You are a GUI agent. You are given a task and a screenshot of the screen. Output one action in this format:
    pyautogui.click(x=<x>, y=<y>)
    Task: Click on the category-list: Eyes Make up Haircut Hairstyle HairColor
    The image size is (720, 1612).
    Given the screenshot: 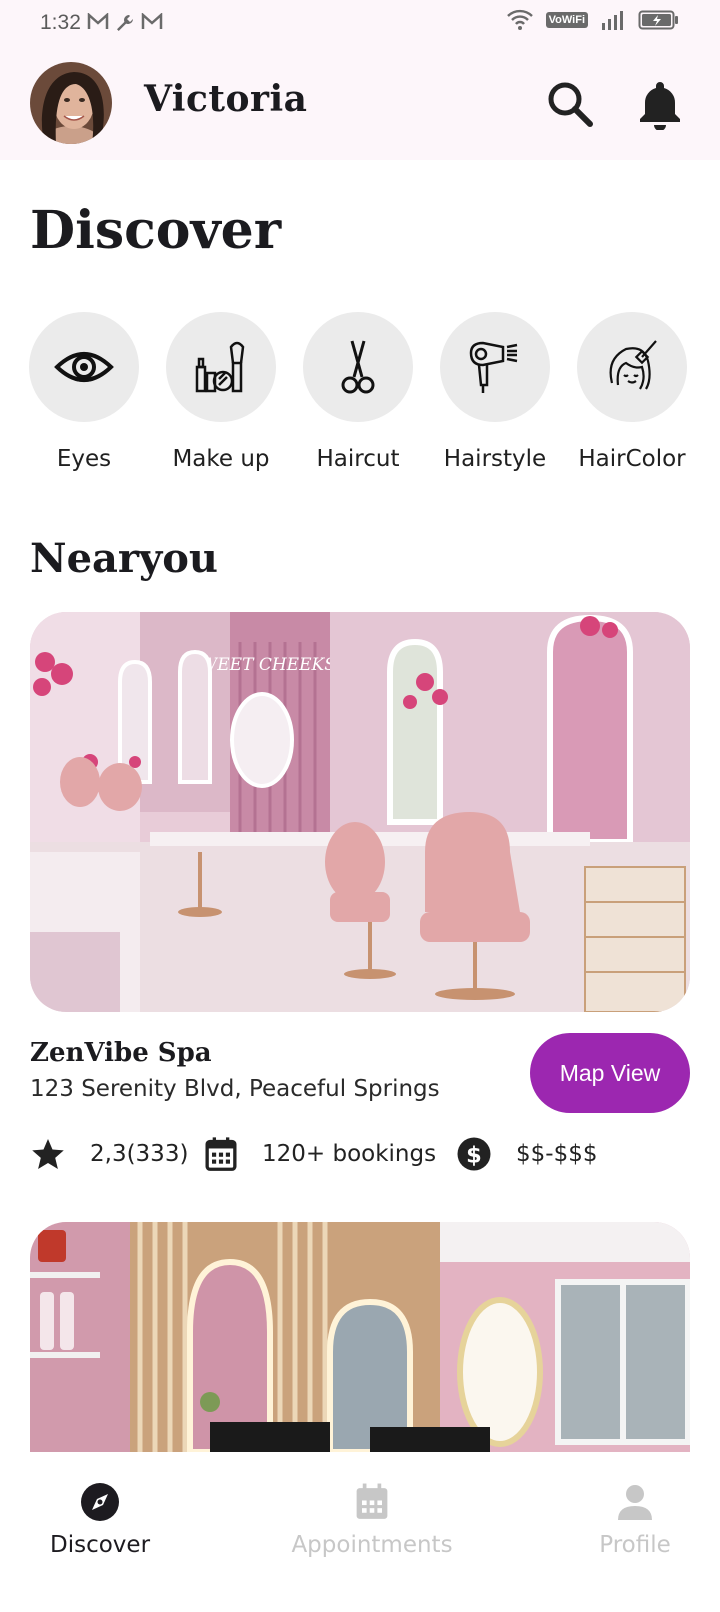 What is the action you would take?
    pyautogui.click(x=374, y=397)
    